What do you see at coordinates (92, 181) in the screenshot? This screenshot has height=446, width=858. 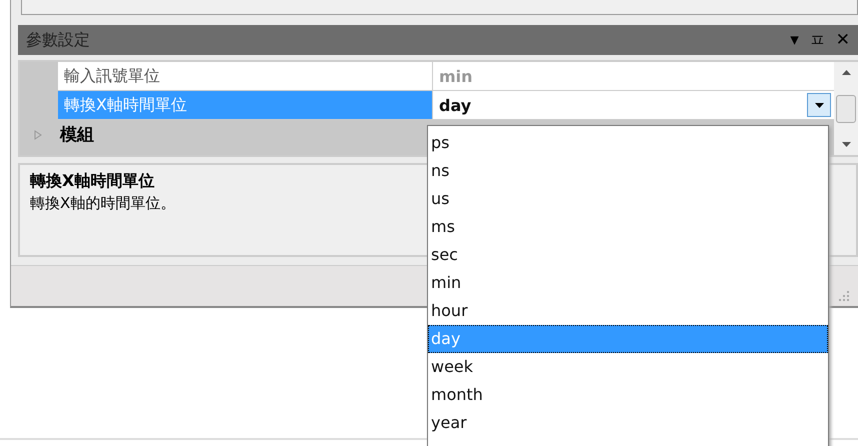 I see `description-title: 轉換X軸時間單位` at bounding box center [92, 181].